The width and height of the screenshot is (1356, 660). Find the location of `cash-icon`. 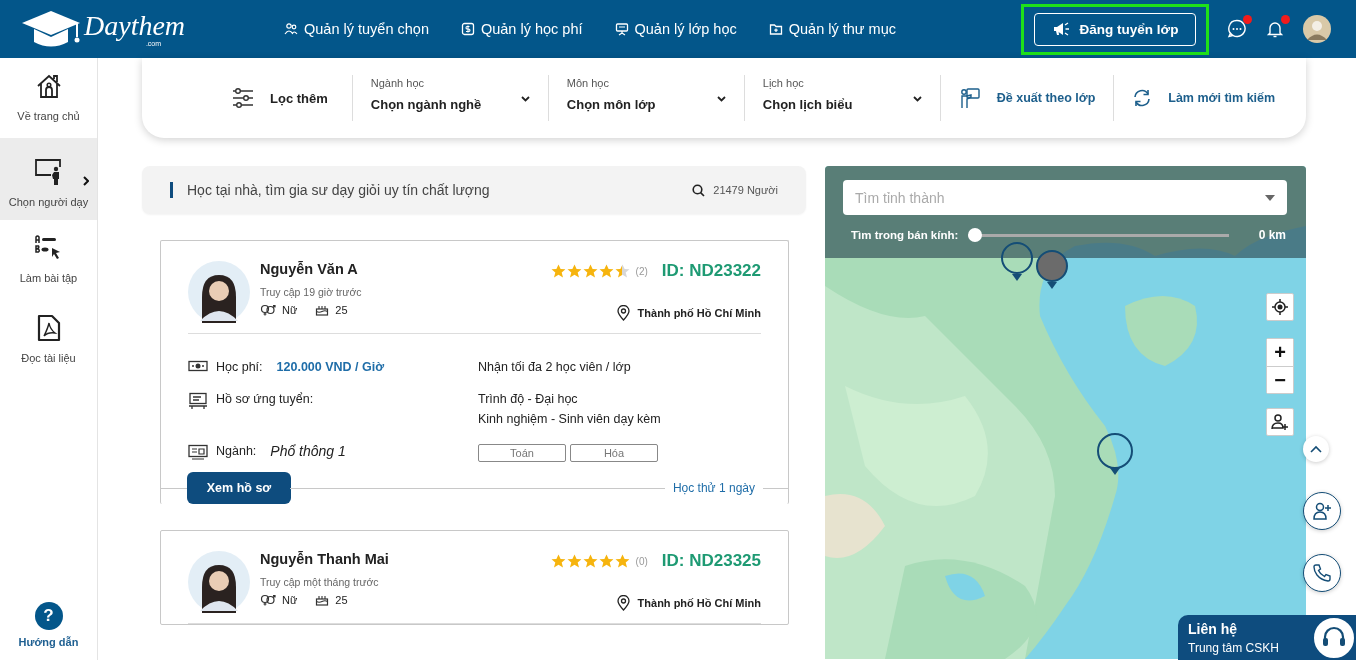

cash-icon is located at coordinates (198, 366).